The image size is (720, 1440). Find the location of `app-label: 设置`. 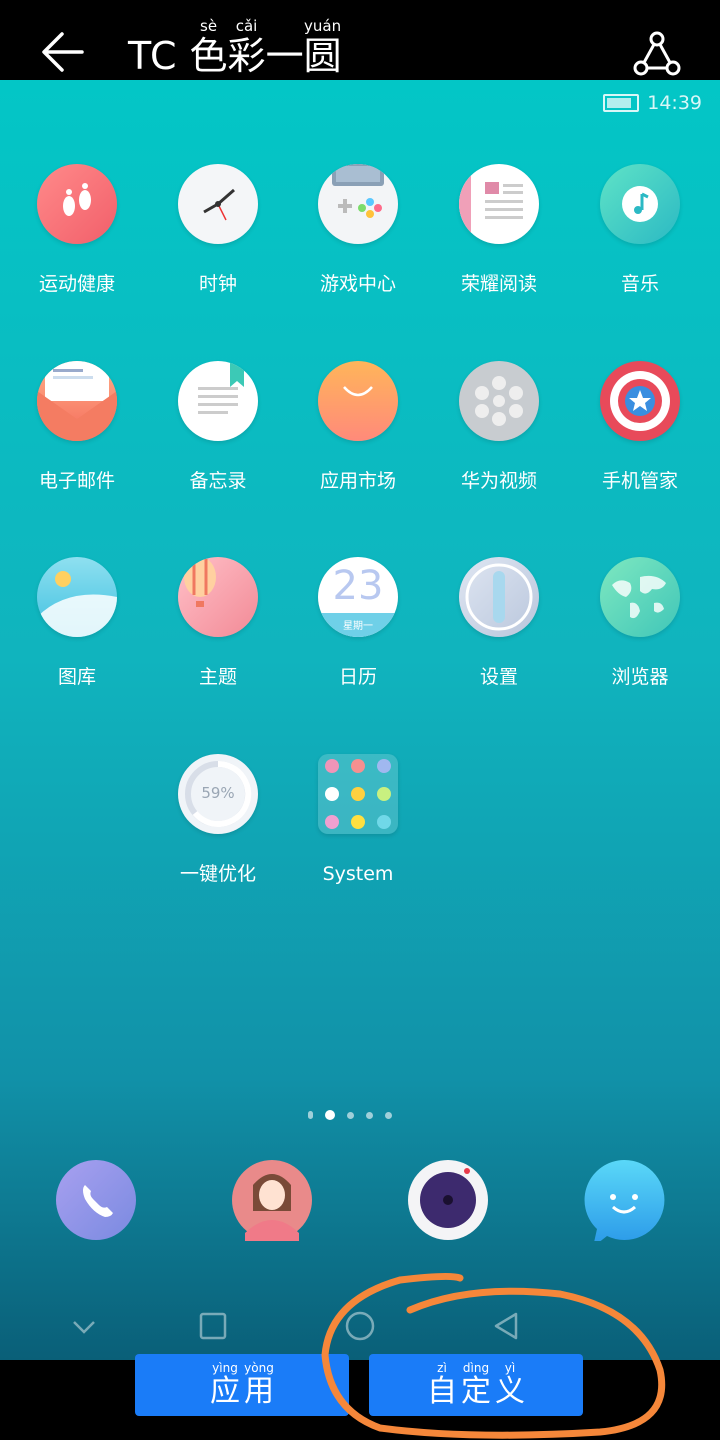

app-label: 设置 is located at coordinates (498, 677).